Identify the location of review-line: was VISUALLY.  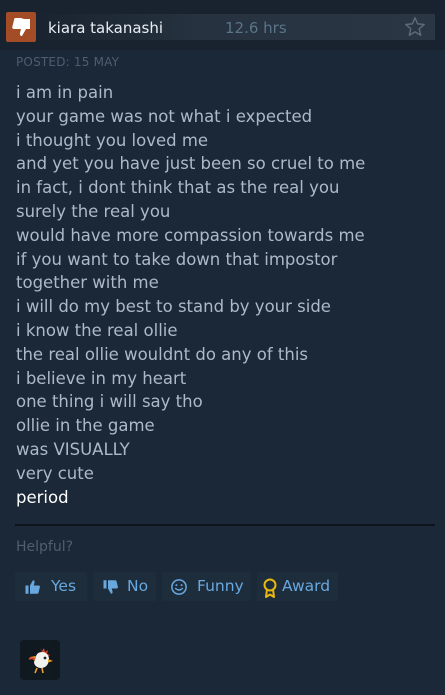
(73, 449).